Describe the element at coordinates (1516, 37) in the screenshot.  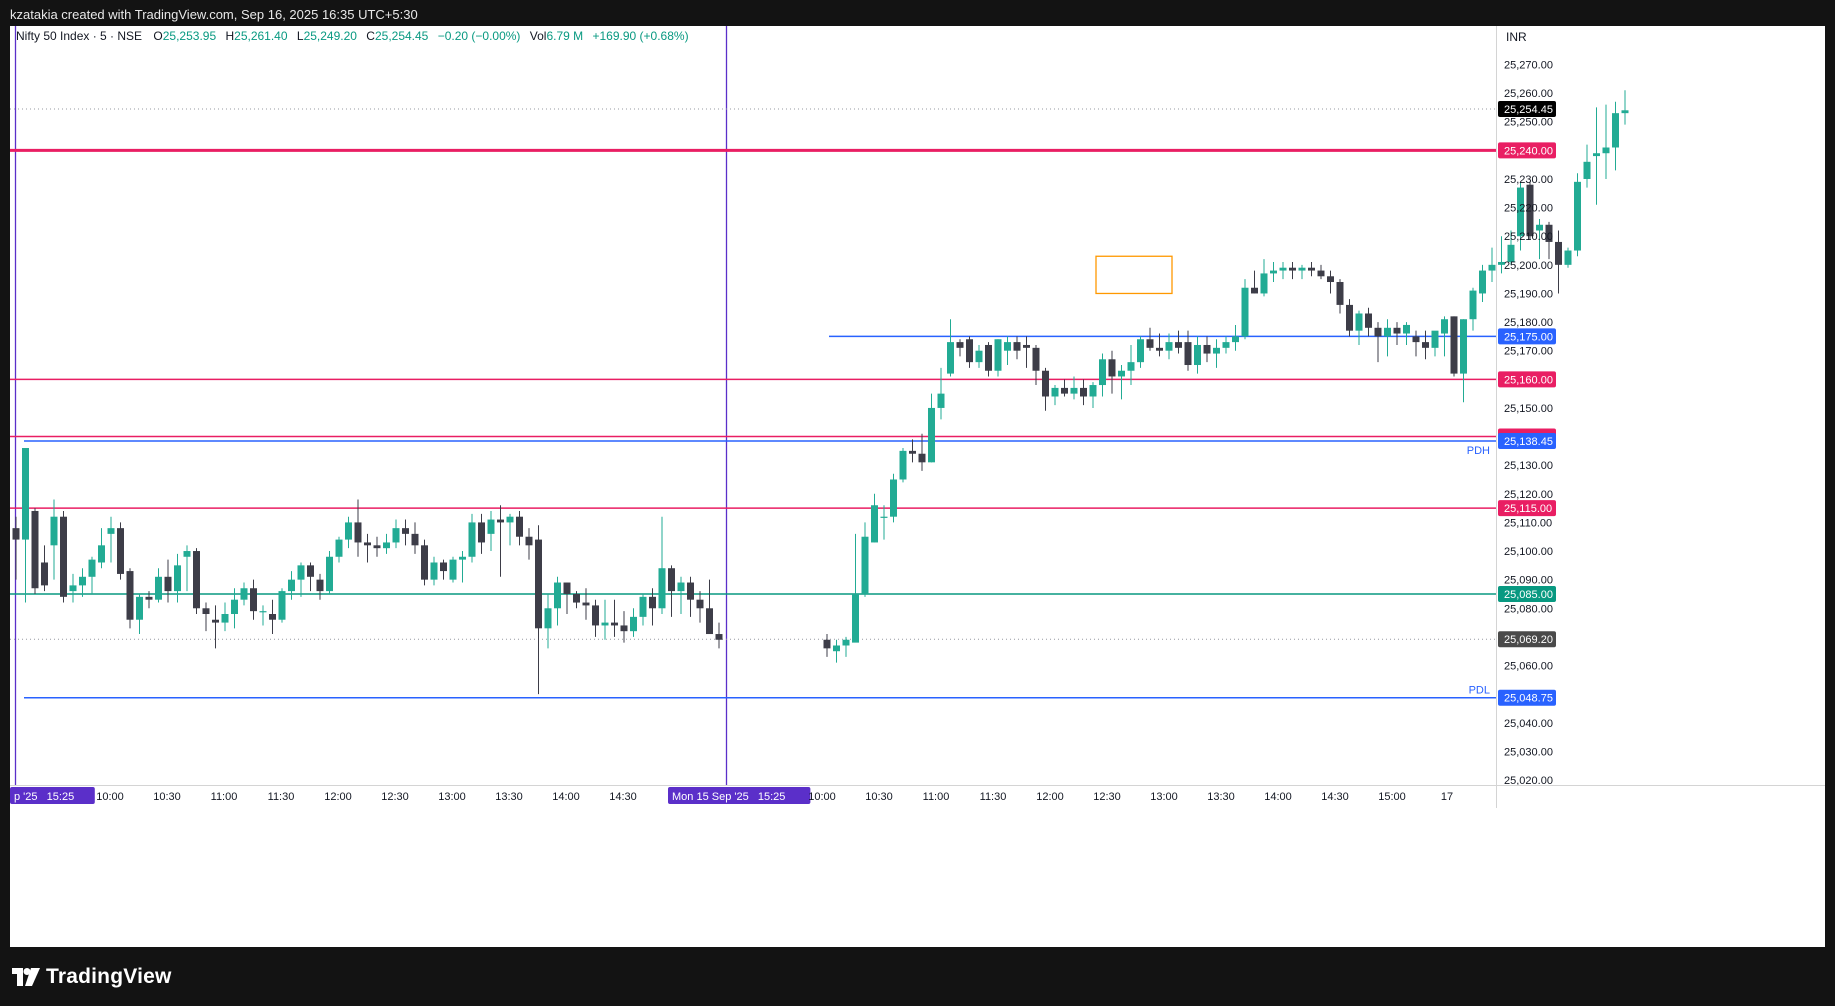
I see `currency-label: INR` at that location.